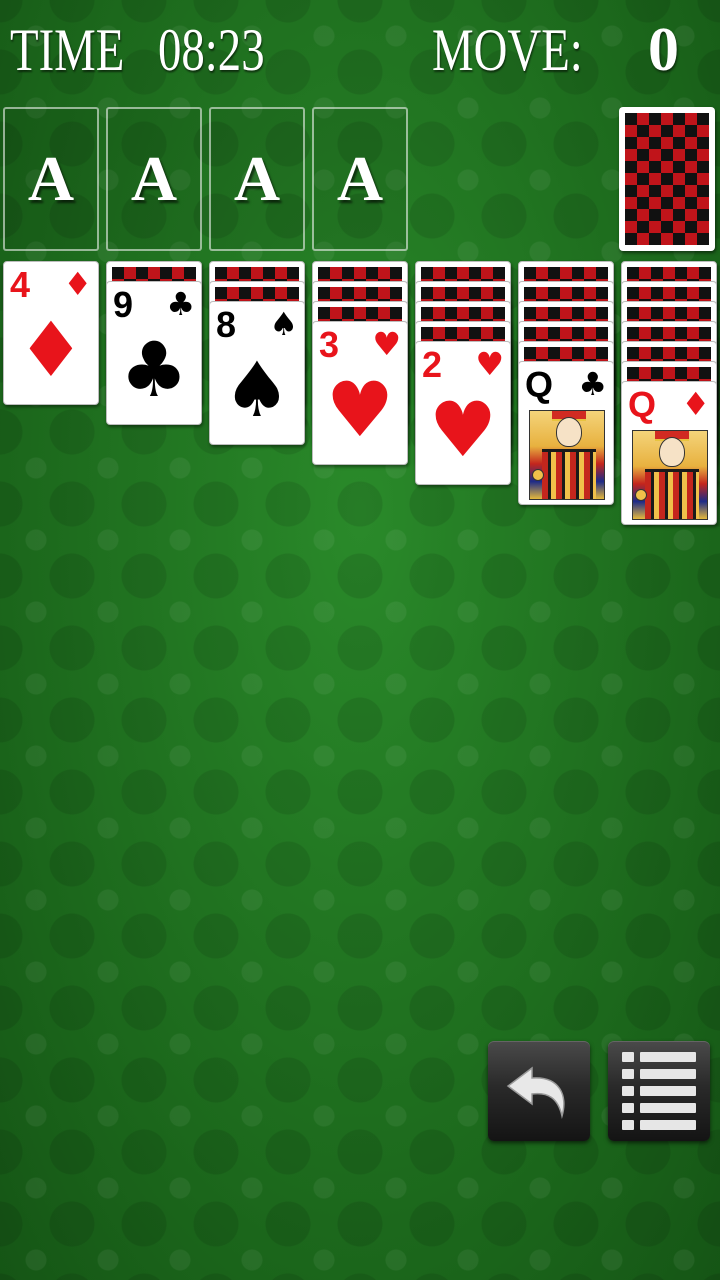 The image size is (720, 1280). Describe the element at coordinates (123, 304) in the screenshot. I see `card-rank: 9` at that location.